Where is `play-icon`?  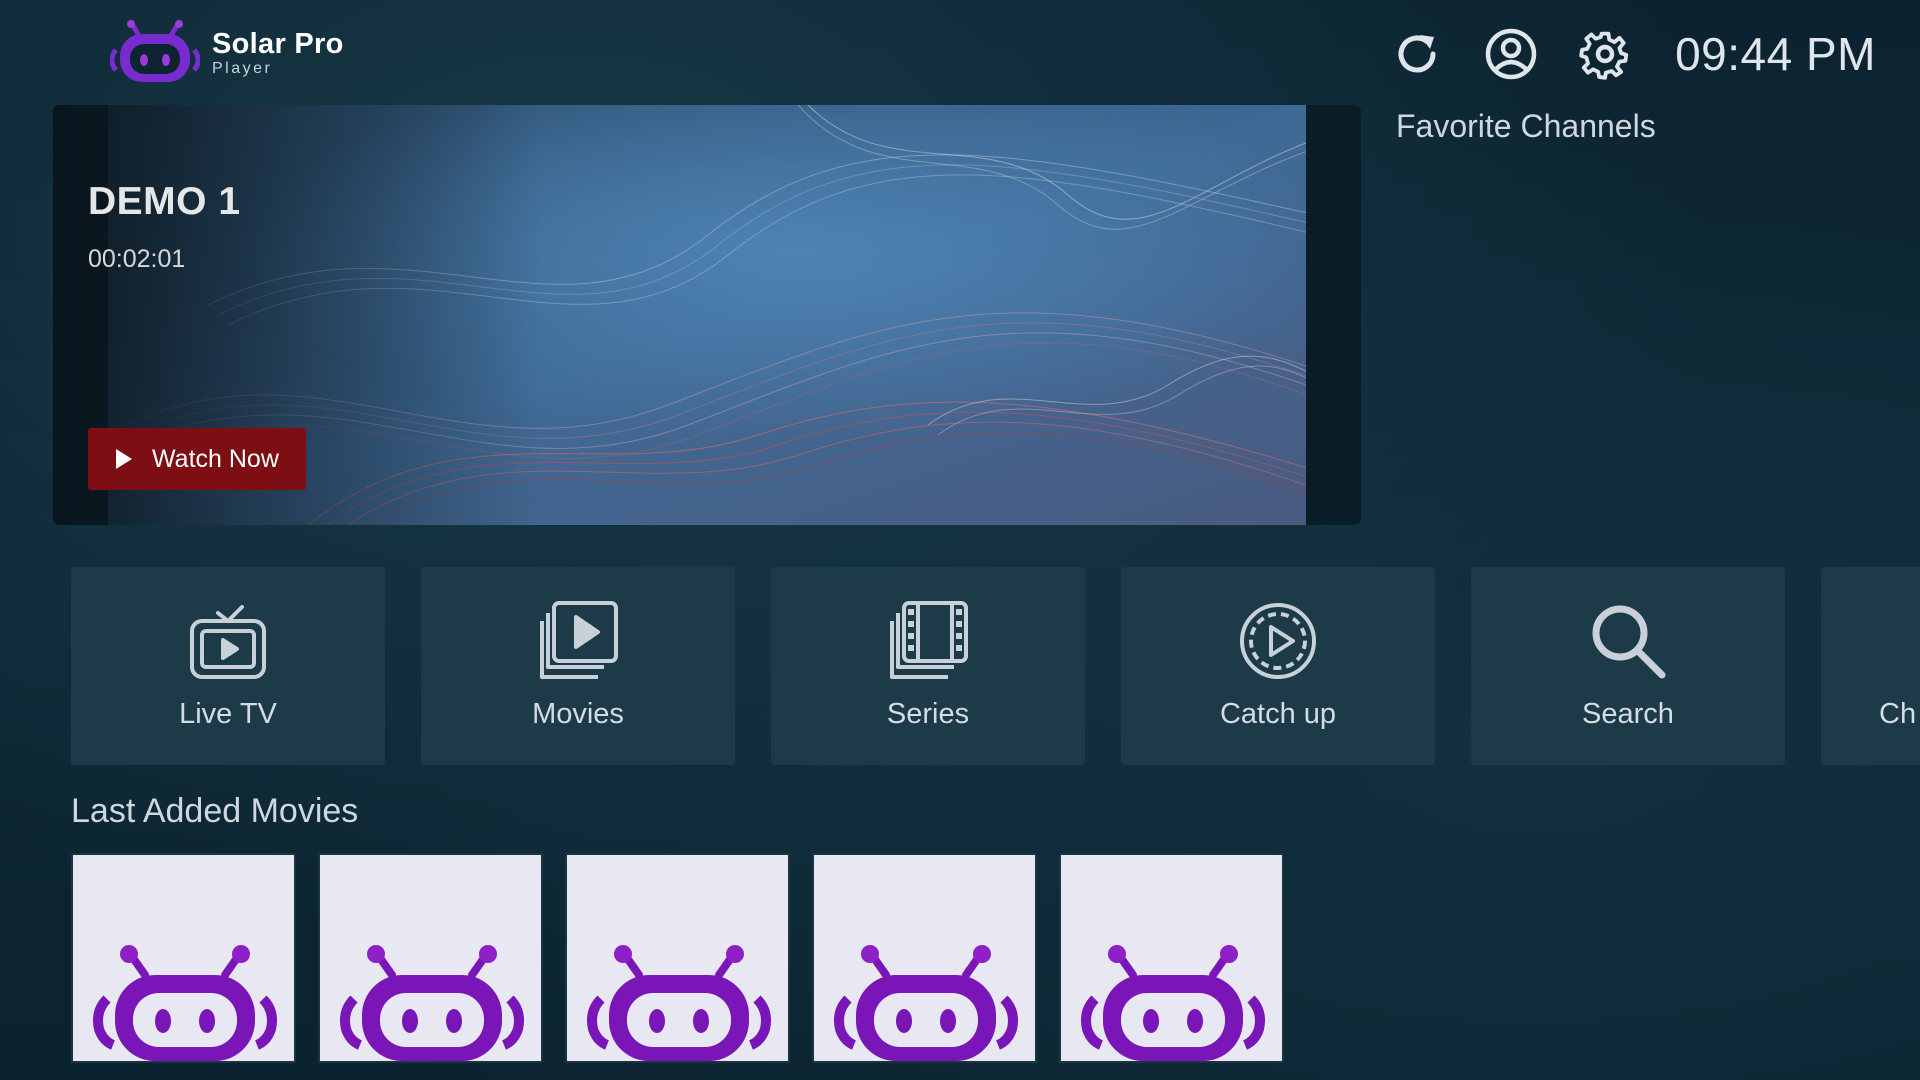
play-icon is located at coordinates (124, 459).